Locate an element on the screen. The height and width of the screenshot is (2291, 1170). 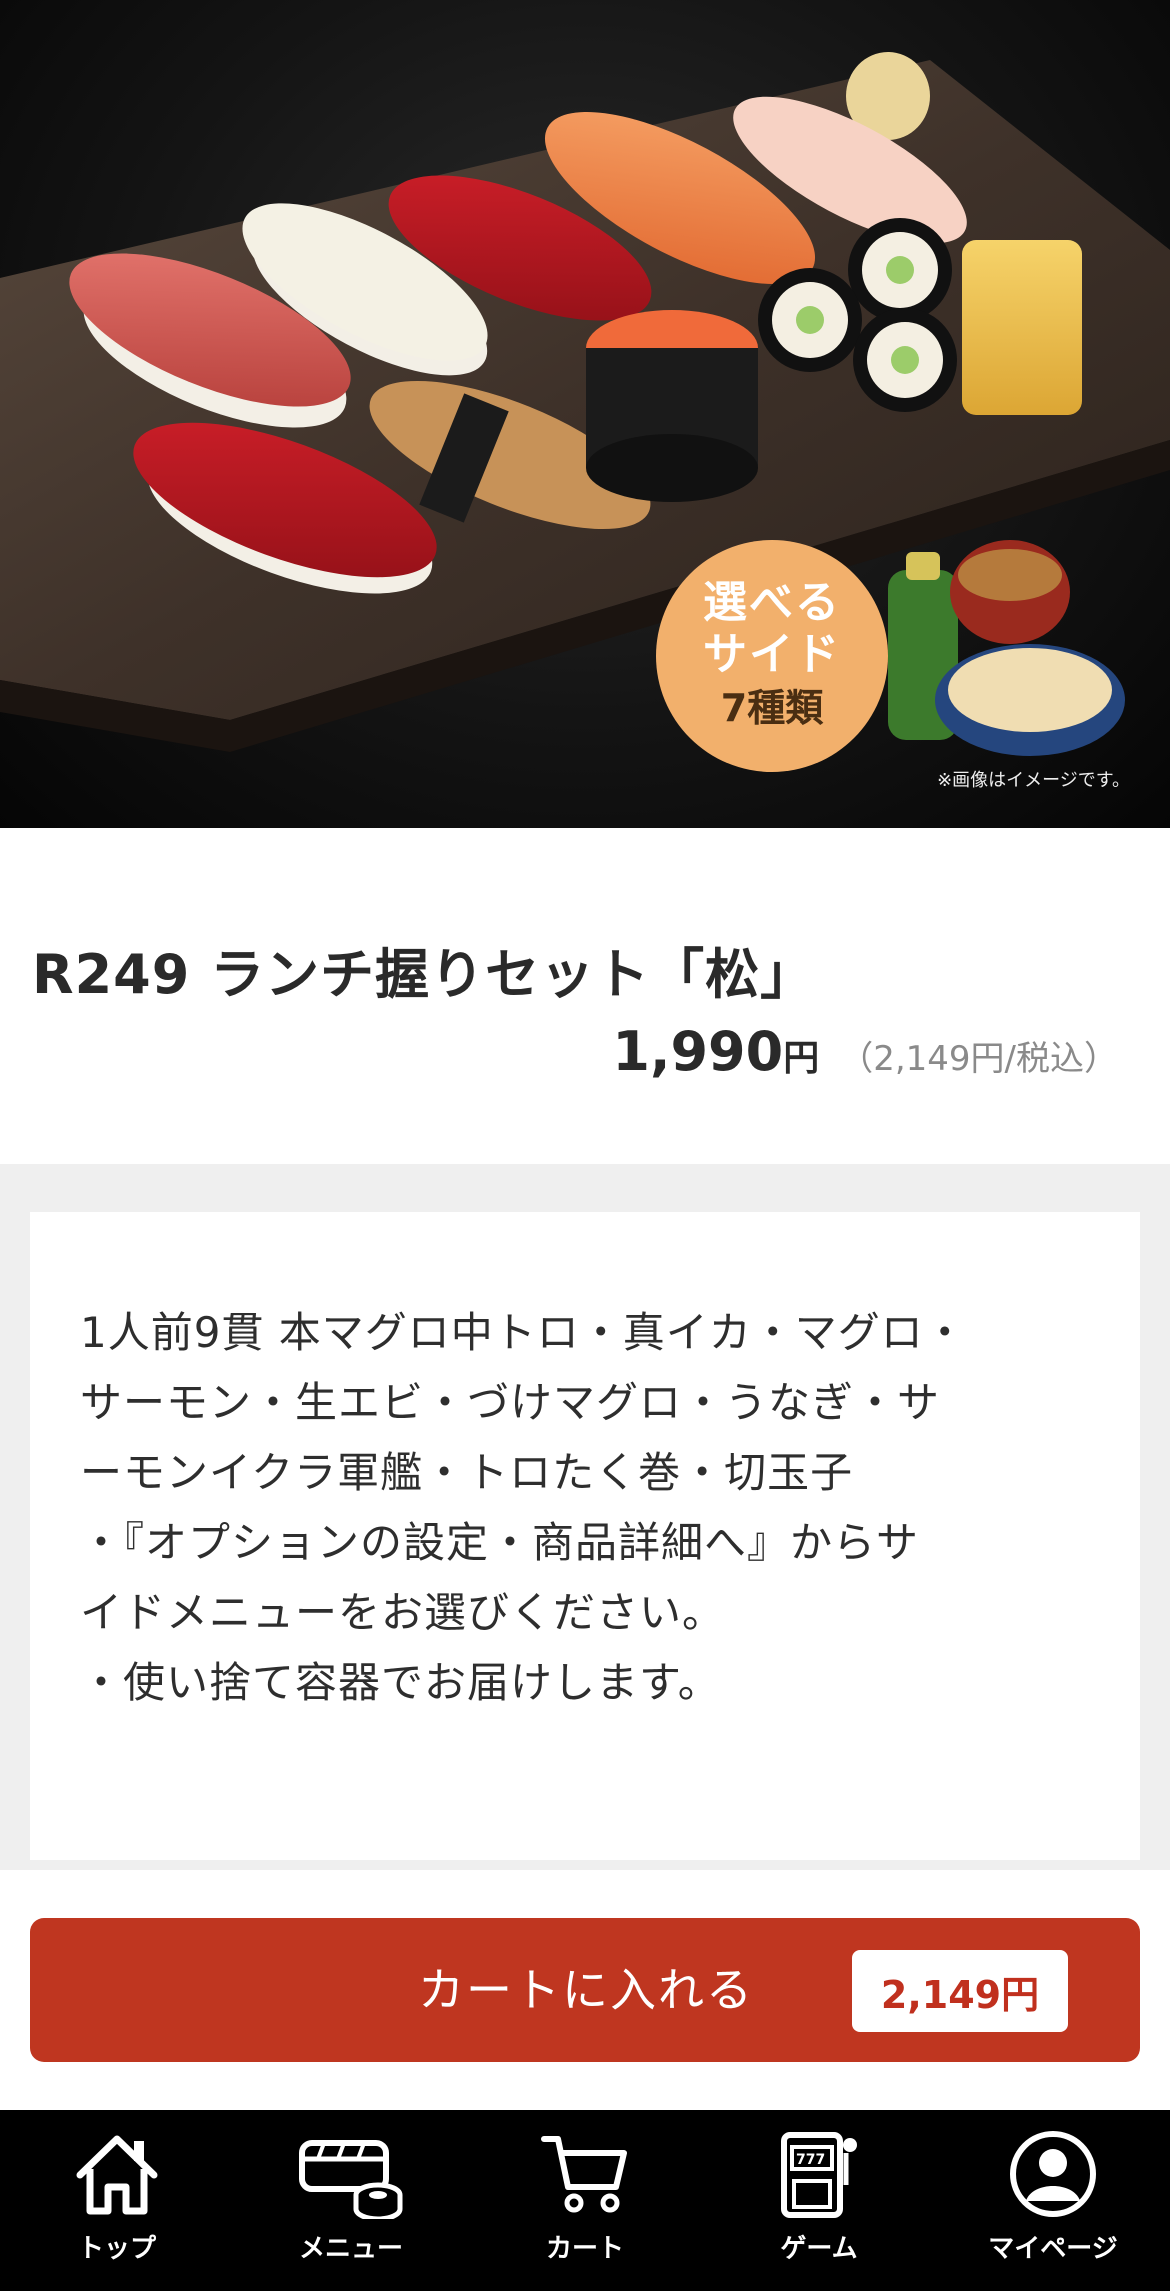
price-tax-included: （2,149円/税込） is located at coordinates (978, 1059).